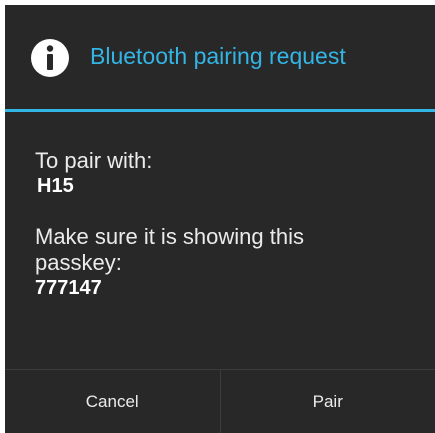 The width and height of the screenshot is (435, 433). I want to click on title-divider, so click(220, 110).